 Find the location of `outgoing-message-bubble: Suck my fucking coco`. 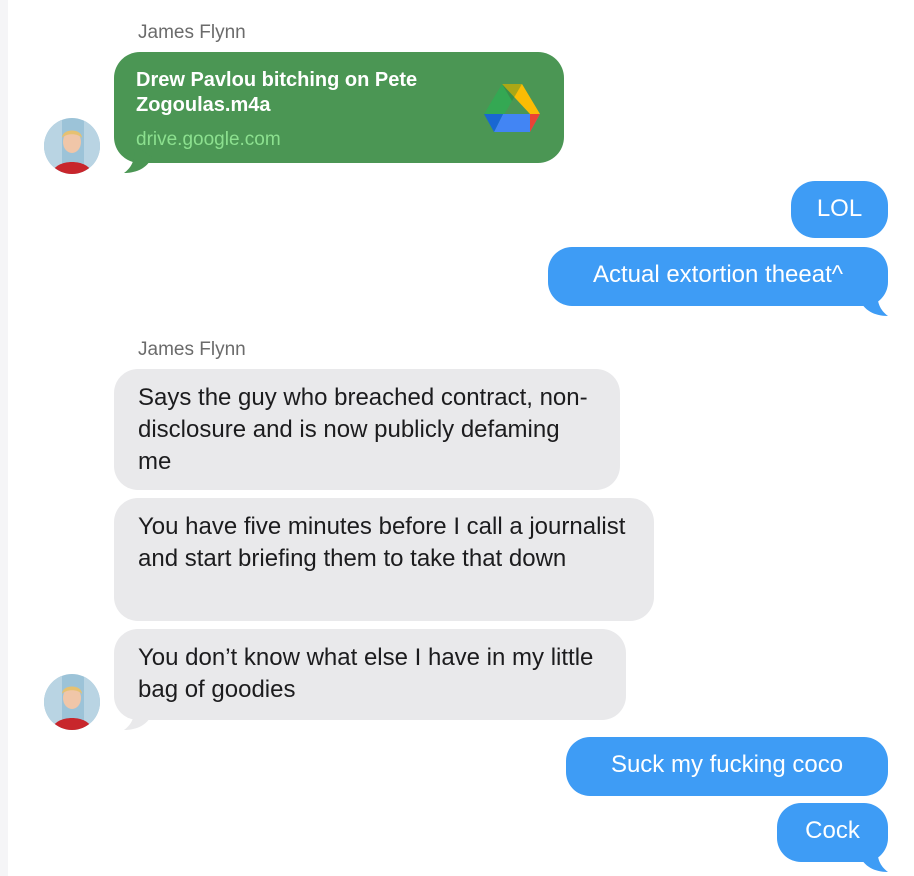

outgoing-message-bubble: Suck my fucking coco is located at coordinates (727, 766).